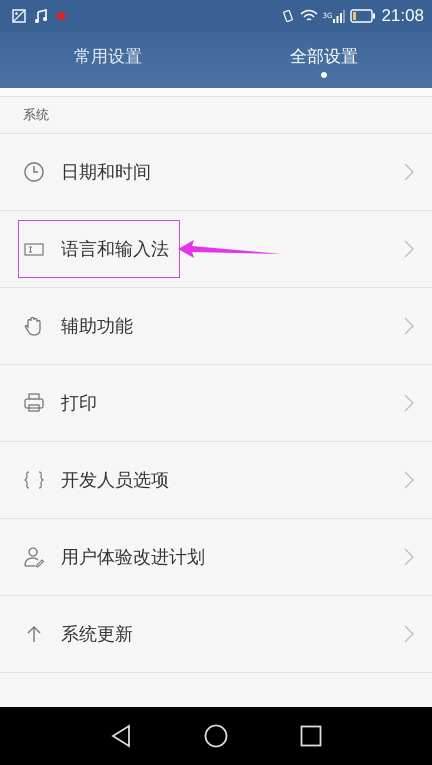 The image size is (432, 765). Describe the element at coordinates (216, 326) in the screenshot. I see `settings-item: 辅助功能` at that location.